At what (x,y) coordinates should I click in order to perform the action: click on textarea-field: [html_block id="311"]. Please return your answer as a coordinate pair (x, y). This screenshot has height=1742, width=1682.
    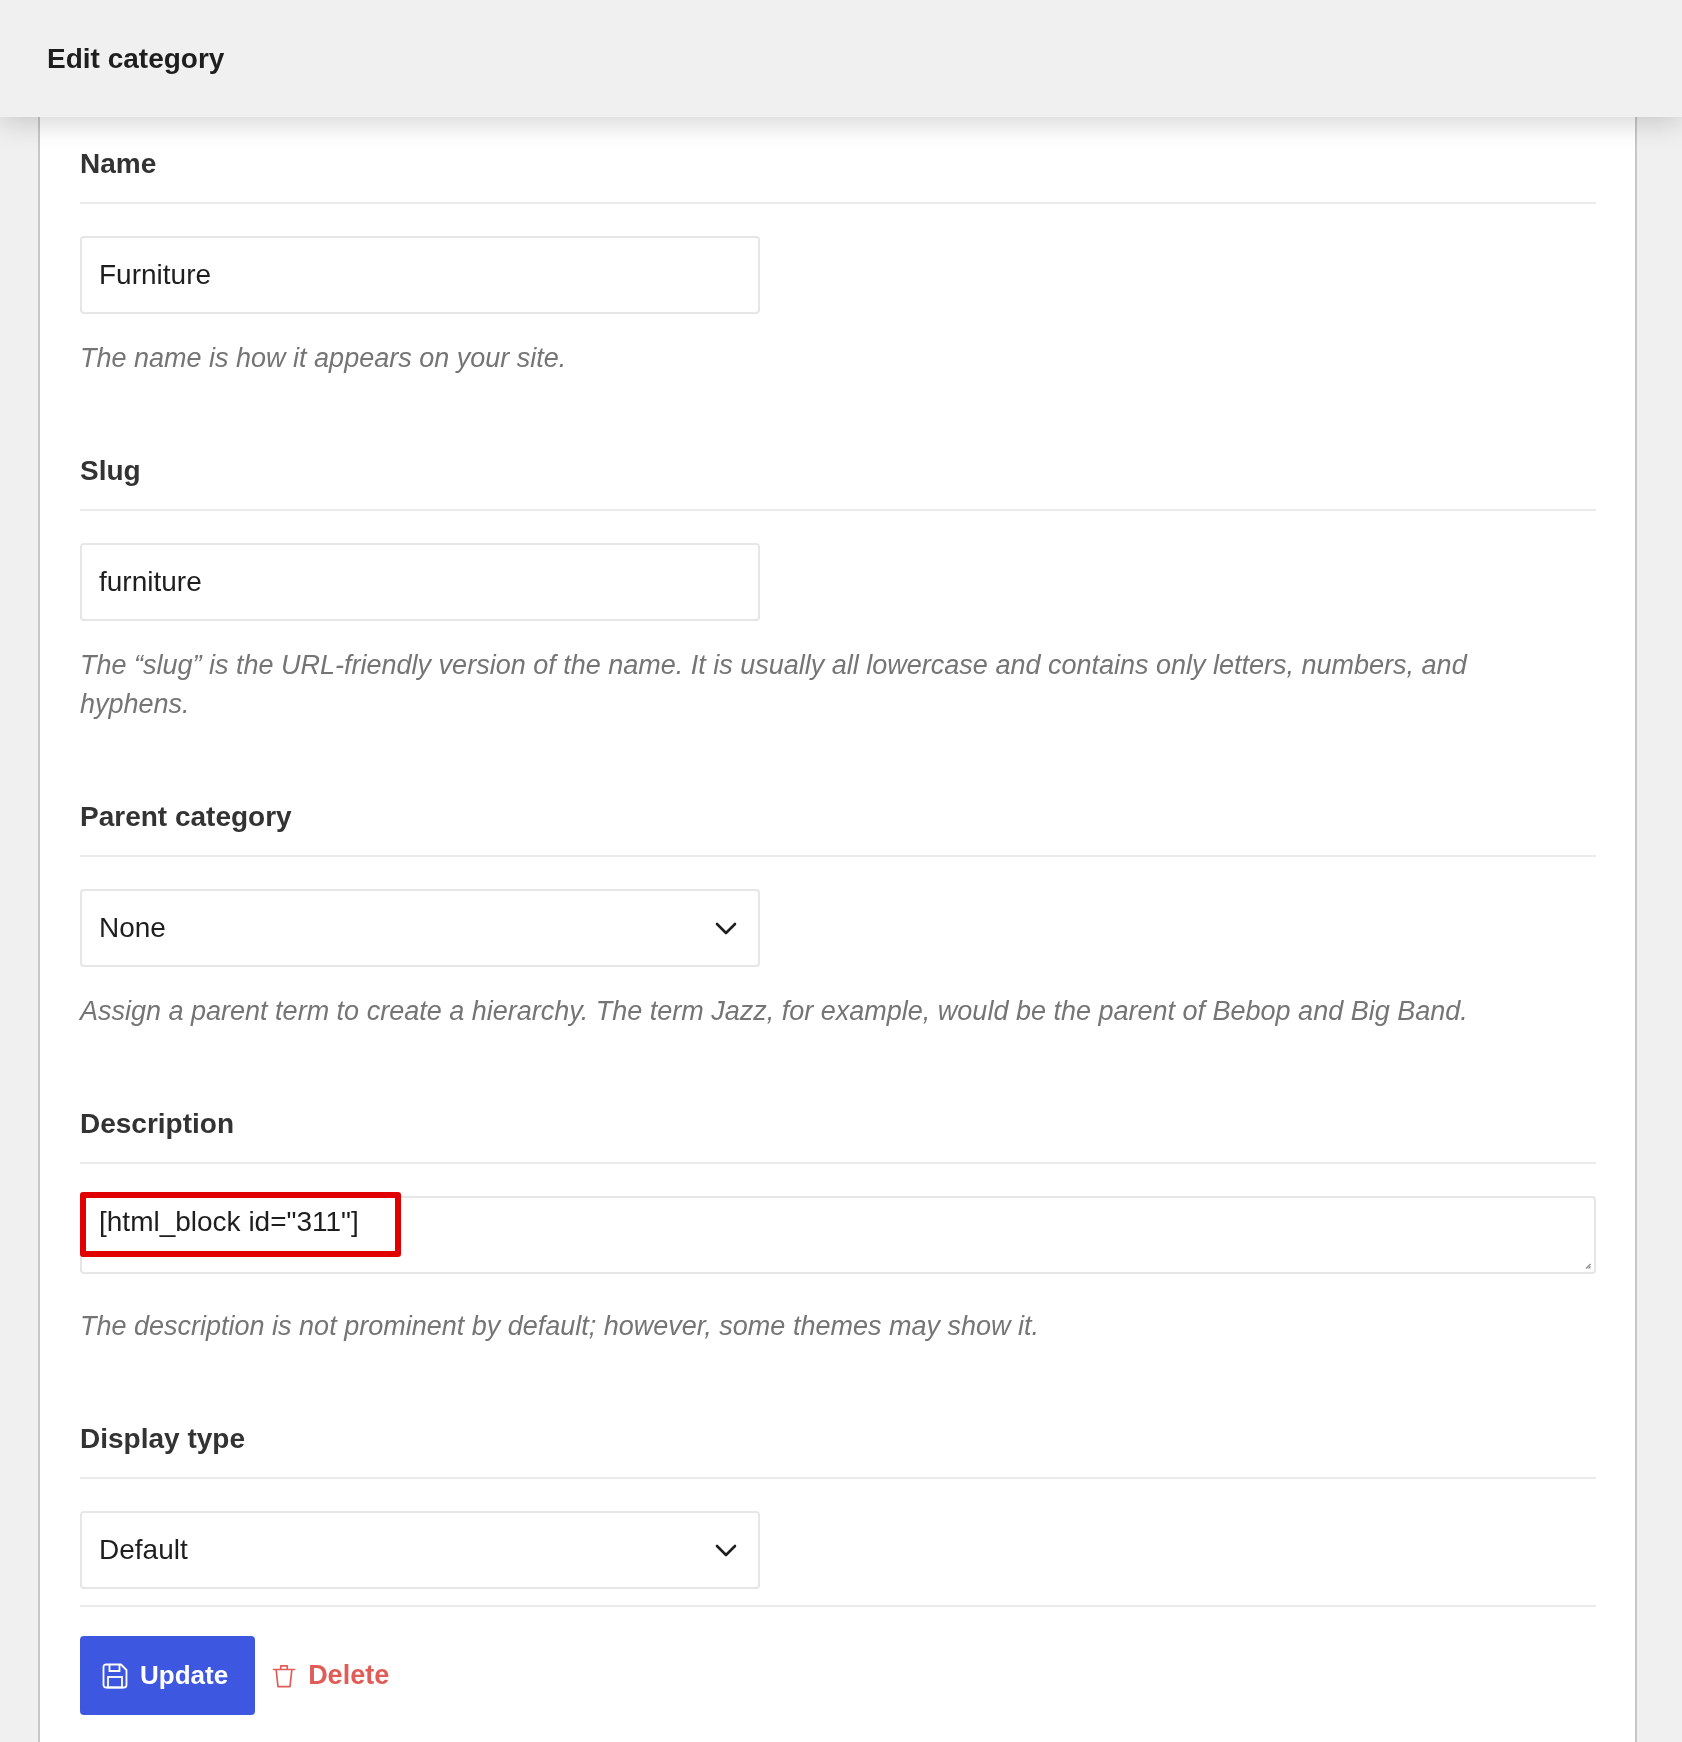
    Looking at the image, I should click on (838, 1235).